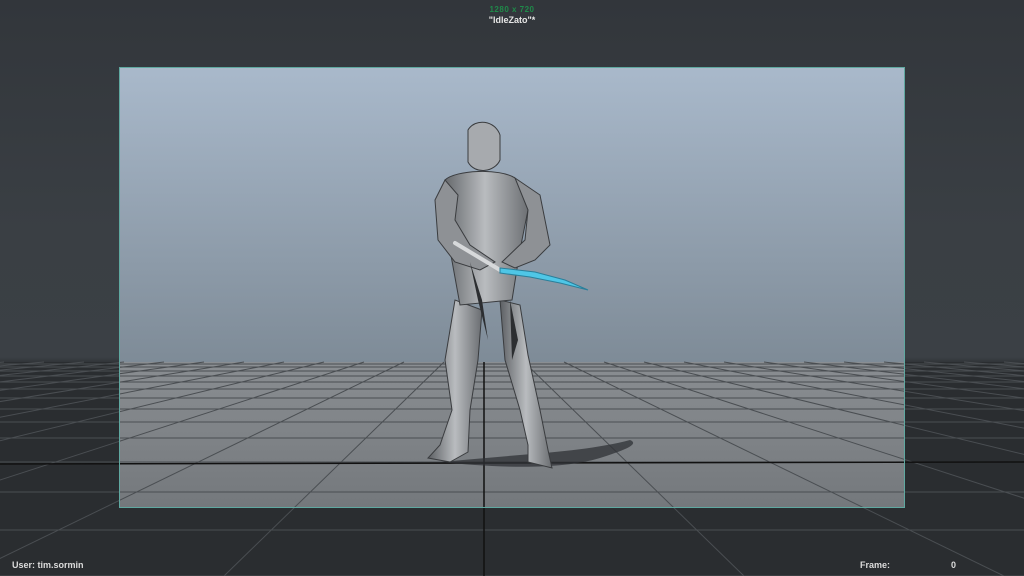 The width and height of the screenshot is (1024, 576). Describe the element at coordinates (512, 9) in the screenshot. I see `resolution-readout: 1280 x 720` at that location.